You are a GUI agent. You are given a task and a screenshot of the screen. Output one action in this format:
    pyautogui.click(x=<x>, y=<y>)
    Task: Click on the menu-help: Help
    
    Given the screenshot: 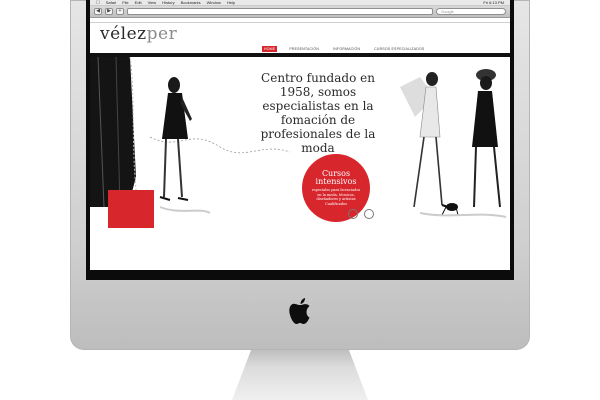 What is the action you would take?
    pyautogui.click(x=231, y=2)
    